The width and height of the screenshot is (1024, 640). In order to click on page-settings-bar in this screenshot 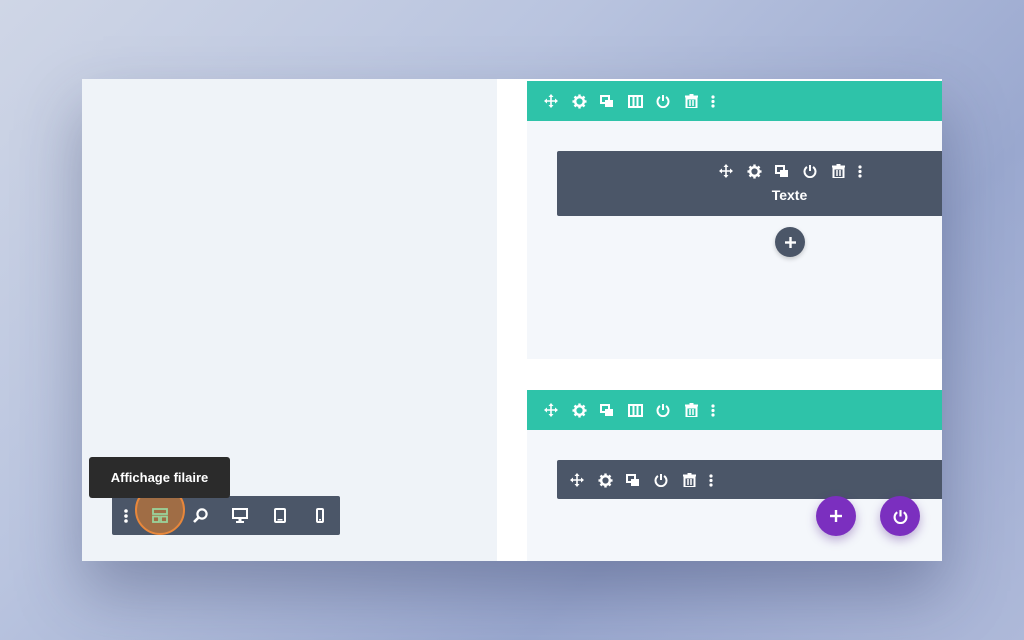, I will do `click(226, 515)`.